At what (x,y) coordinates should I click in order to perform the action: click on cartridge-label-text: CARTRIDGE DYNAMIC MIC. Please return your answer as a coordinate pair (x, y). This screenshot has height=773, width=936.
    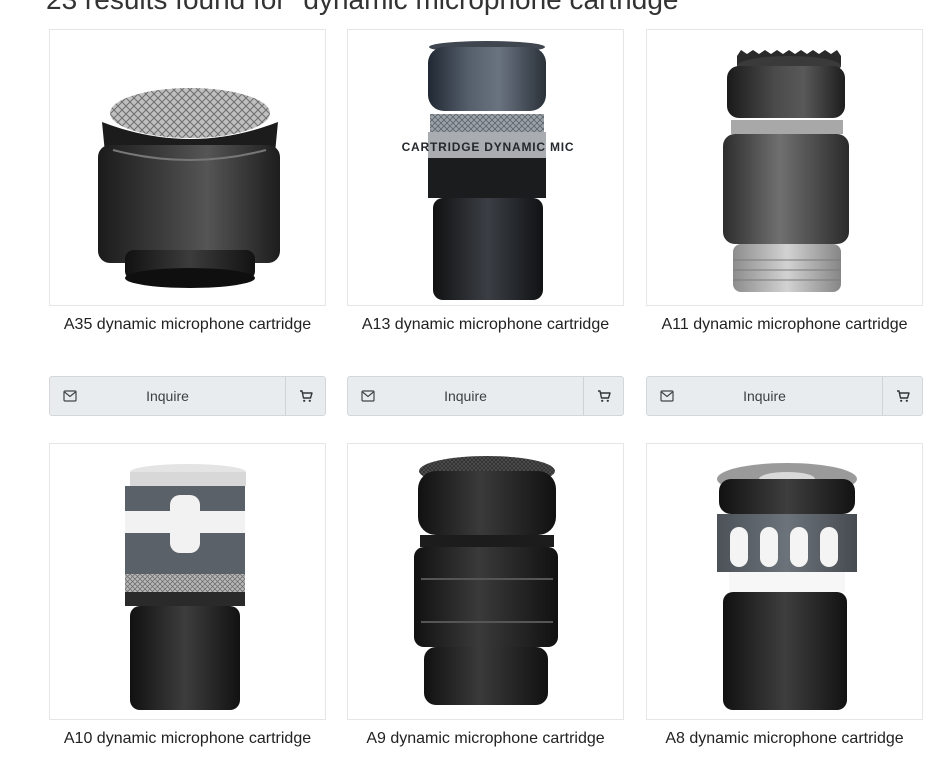
    Looking at the image, I should click on (488, 147).